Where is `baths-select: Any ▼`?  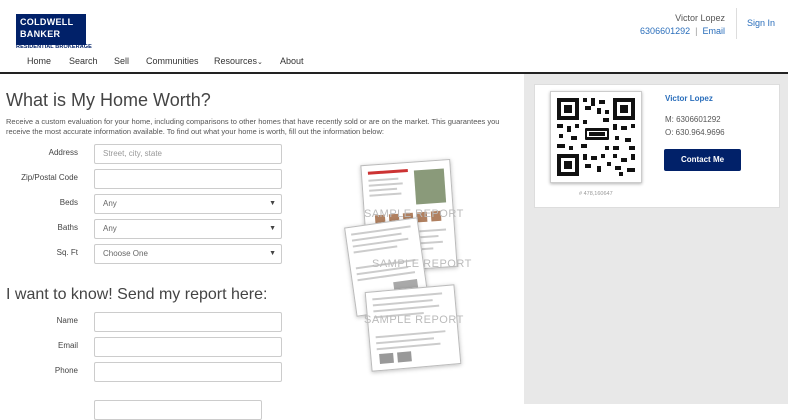 baths-select: Any ▼ is located at coordinates (188, 229).